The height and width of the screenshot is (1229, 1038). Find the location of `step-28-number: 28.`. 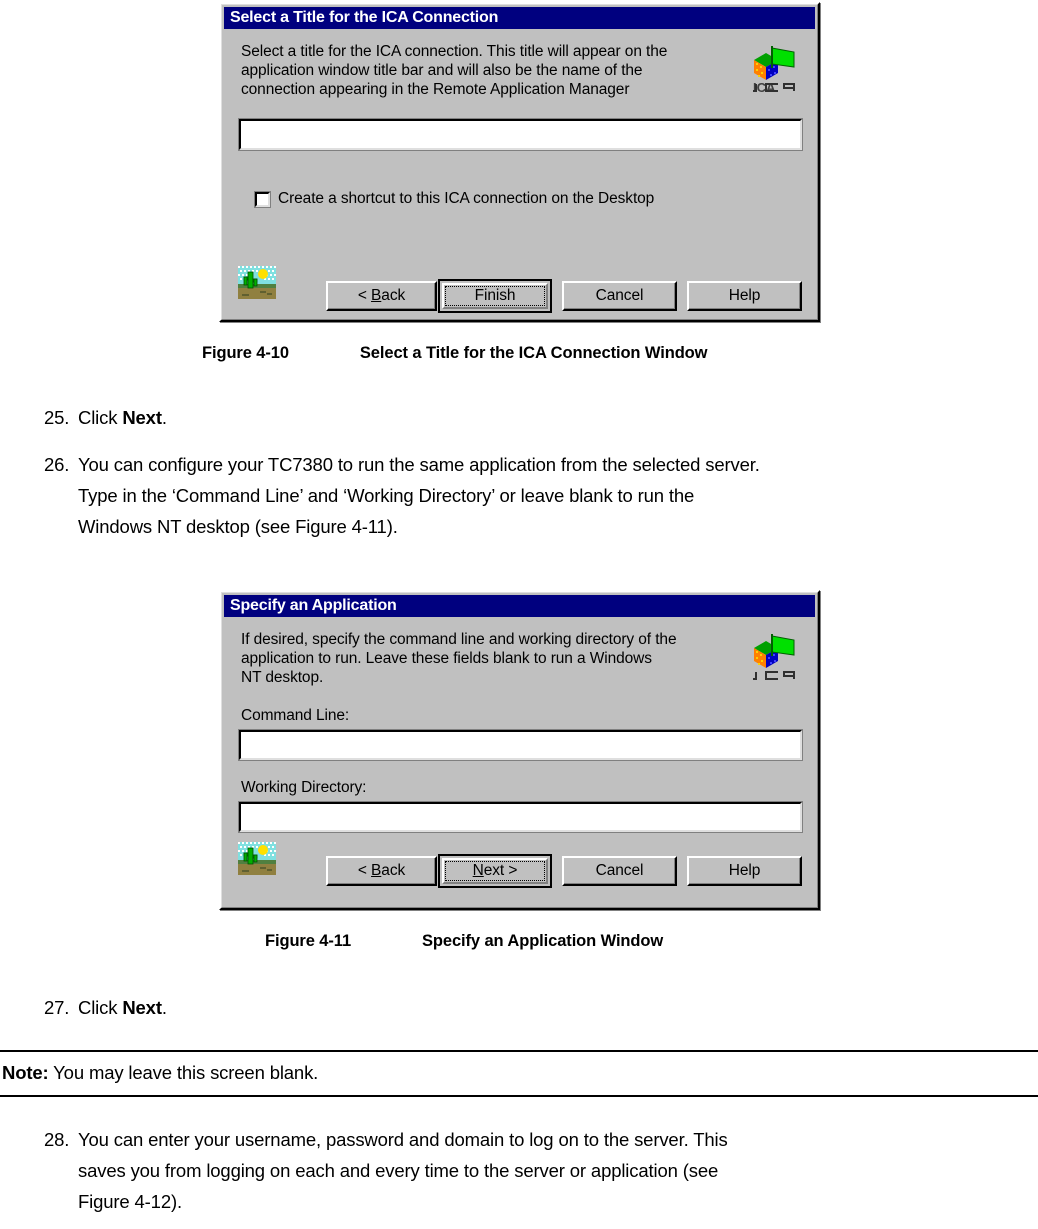

step-28-number: 28. is located at coordinates (57, 1139).